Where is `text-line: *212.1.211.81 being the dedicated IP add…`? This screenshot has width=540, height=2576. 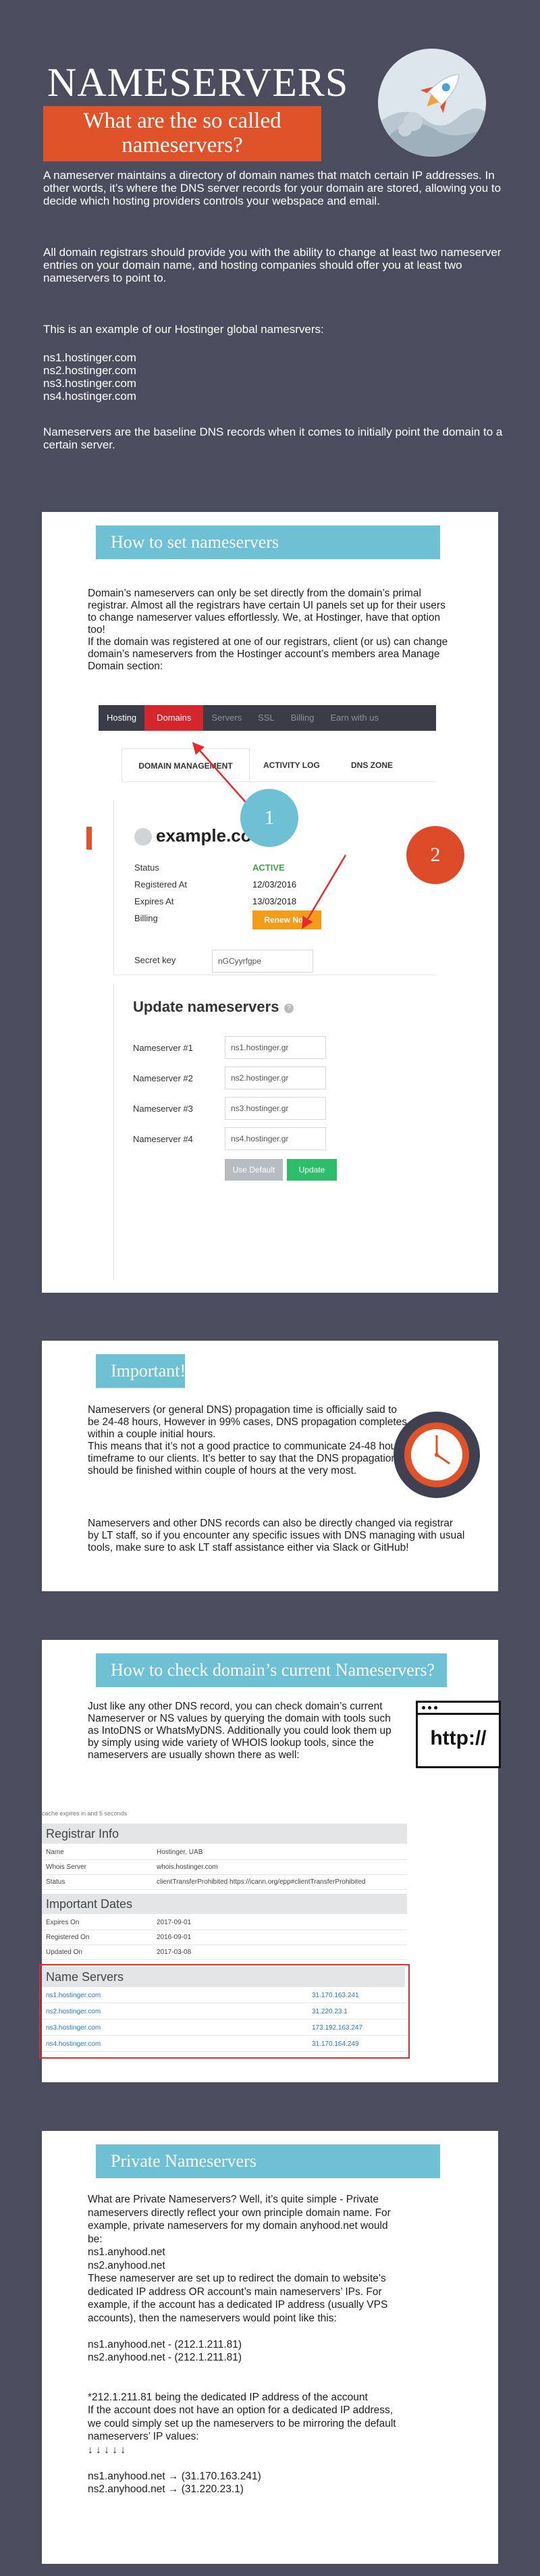
text-line: *212.1.211.81 being the dedicated IP add… is located at coordinates (228, 2397).